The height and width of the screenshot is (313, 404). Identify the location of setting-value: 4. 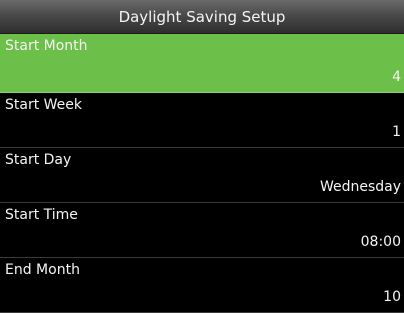
(396, 77).